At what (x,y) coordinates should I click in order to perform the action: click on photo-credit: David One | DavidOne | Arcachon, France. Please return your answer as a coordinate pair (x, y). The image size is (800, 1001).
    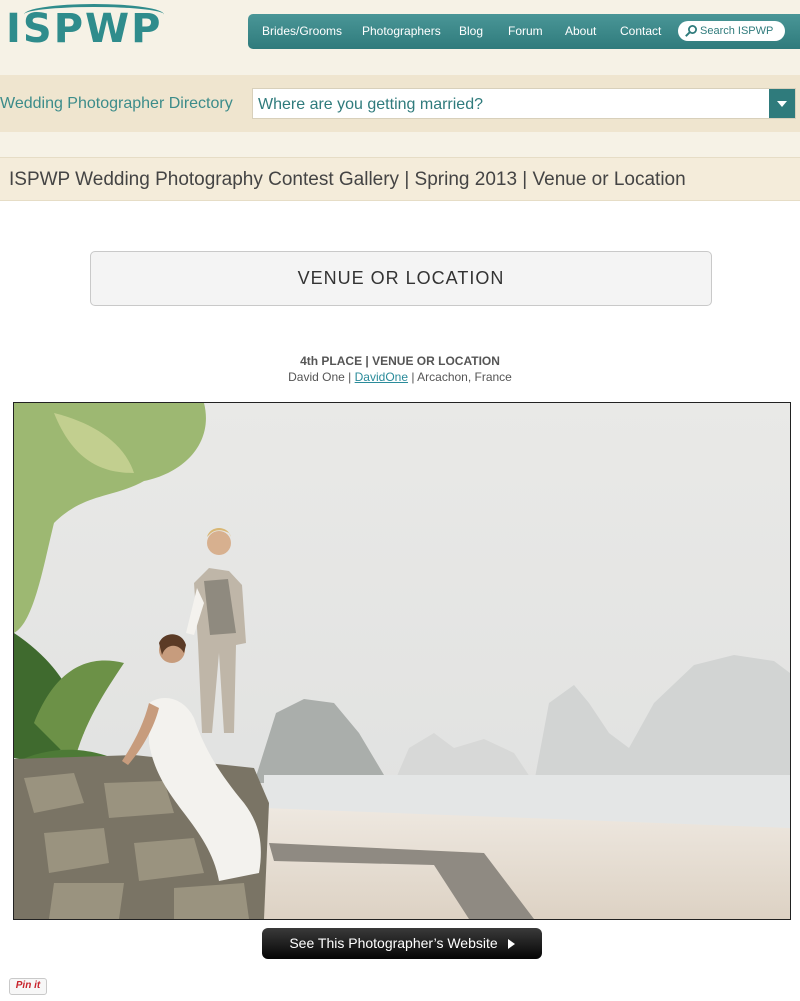
    Looking at the image, I should click on (400, 377).